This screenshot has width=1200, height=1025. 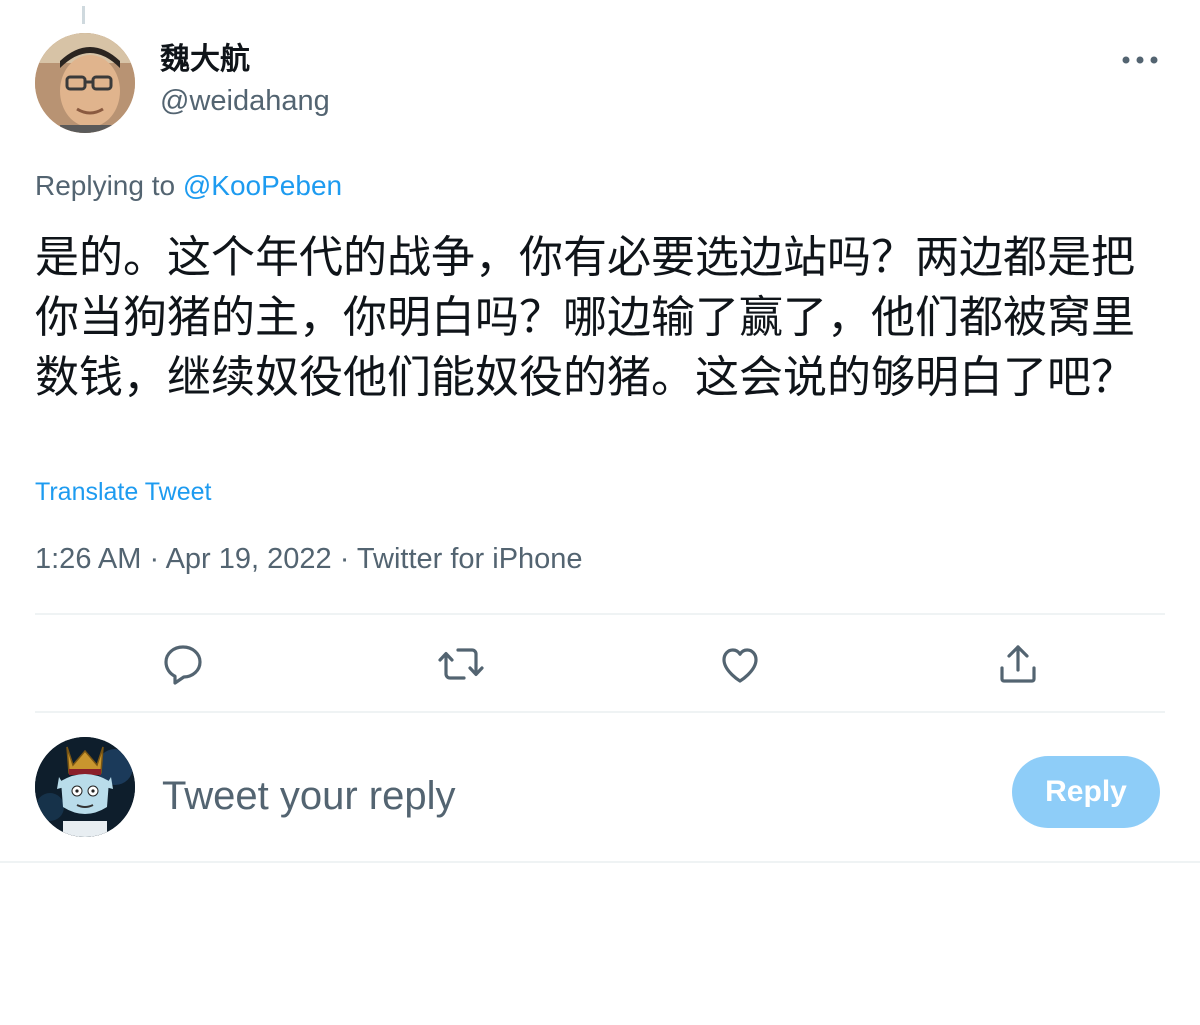 I want to click on tweet-time: 1:26 AM, so click(x=88, y=559).